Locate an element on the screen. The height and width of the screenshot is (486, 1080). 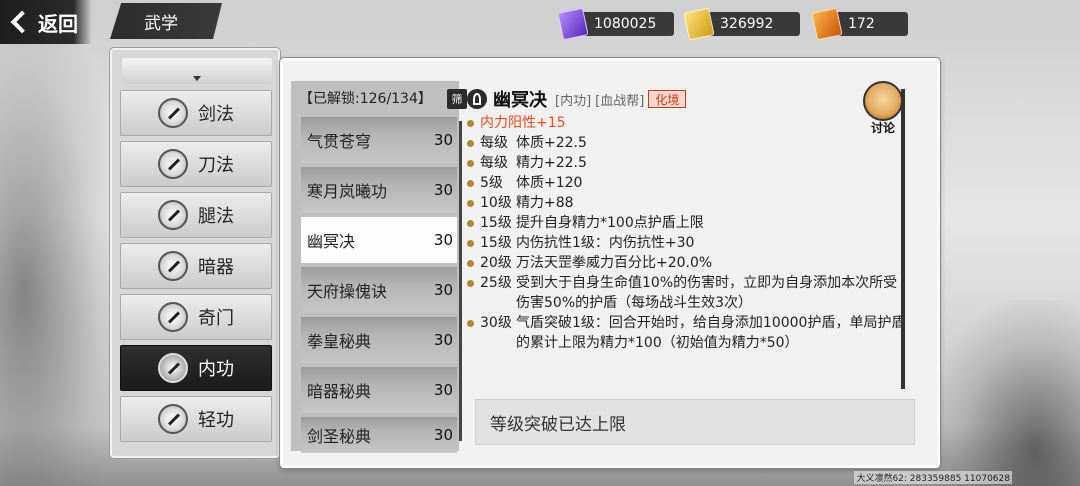
blade-icon is located at coordinates (173, 164).